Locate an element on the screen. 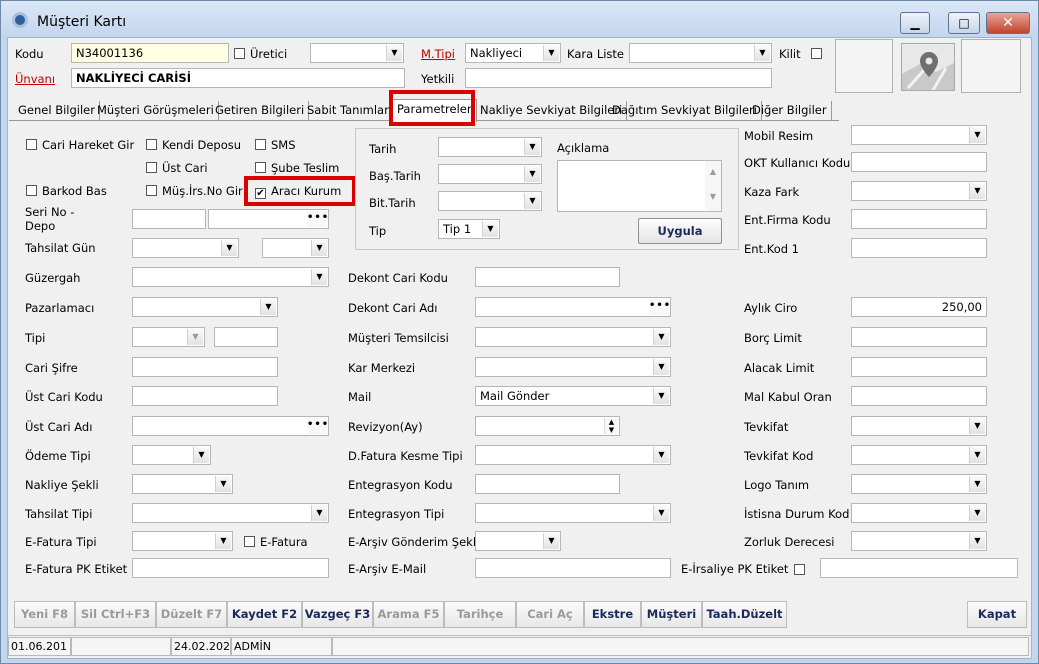  tahsilat-gun-select-2: ▼ is located at coordinates (295, 248).